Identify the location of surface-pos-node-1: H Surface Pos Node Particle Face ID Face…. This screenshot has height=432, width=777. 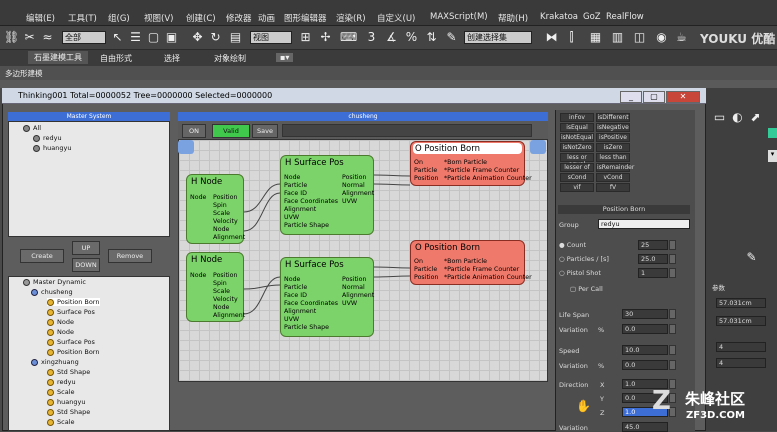
(327, 195).